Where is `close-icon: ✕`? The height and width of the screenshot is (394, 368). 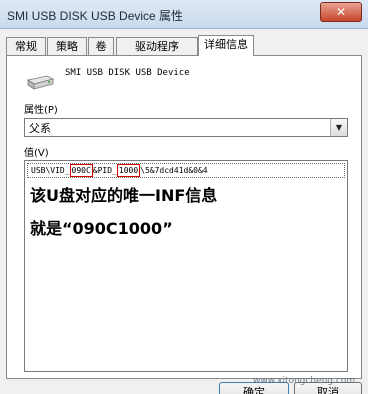 close-icon: ✕ is located at coordinates (341, 12).